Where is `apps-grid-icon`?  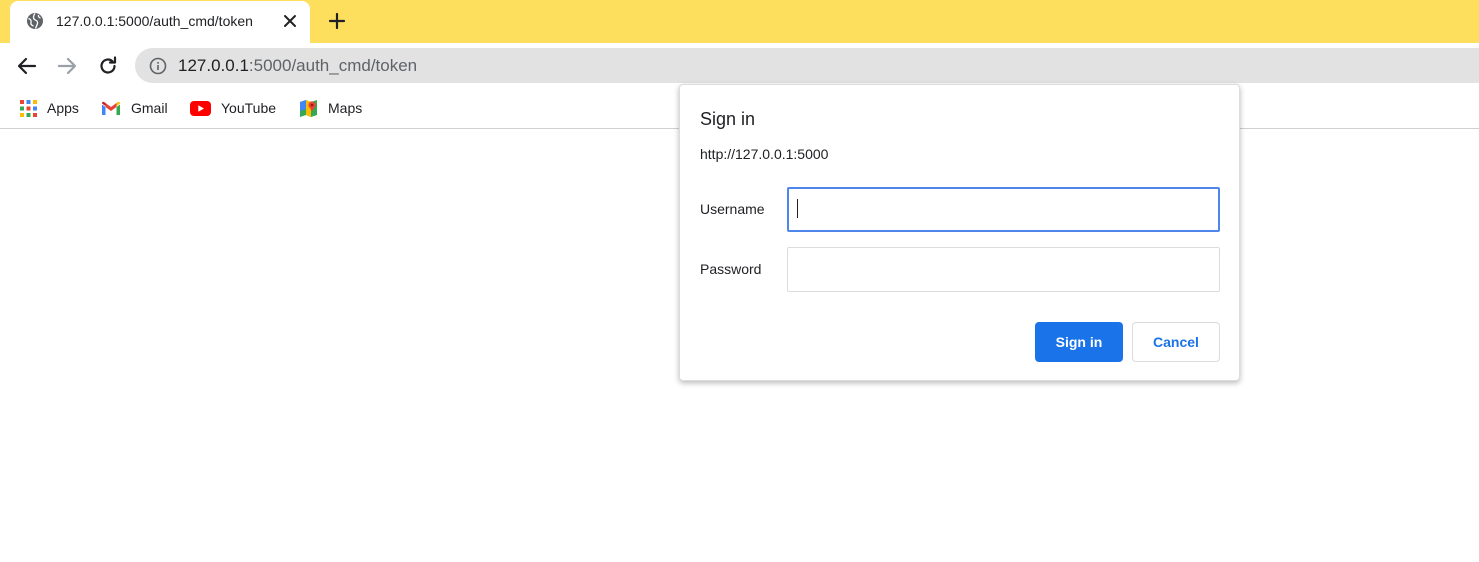 apps-grid-icon is located at coordinates (28, 108).